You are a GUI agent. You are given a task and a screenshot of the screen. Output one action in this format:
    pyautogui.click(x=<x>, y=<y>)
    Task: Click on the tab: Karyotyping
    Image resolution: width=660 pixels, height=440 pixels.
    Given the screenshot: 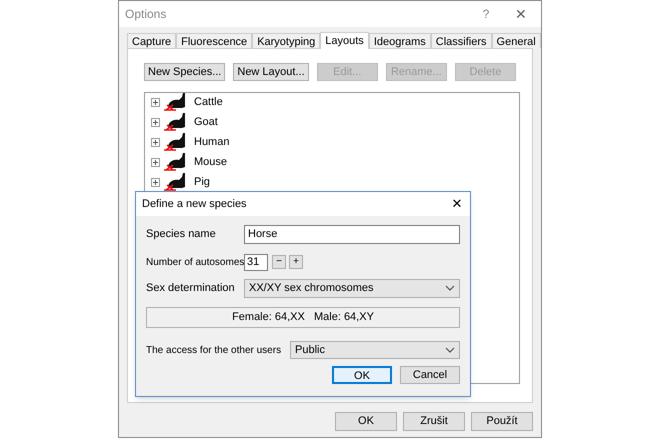 What is the action you would take?
    pyautogui.click(x=286, y=40)
    